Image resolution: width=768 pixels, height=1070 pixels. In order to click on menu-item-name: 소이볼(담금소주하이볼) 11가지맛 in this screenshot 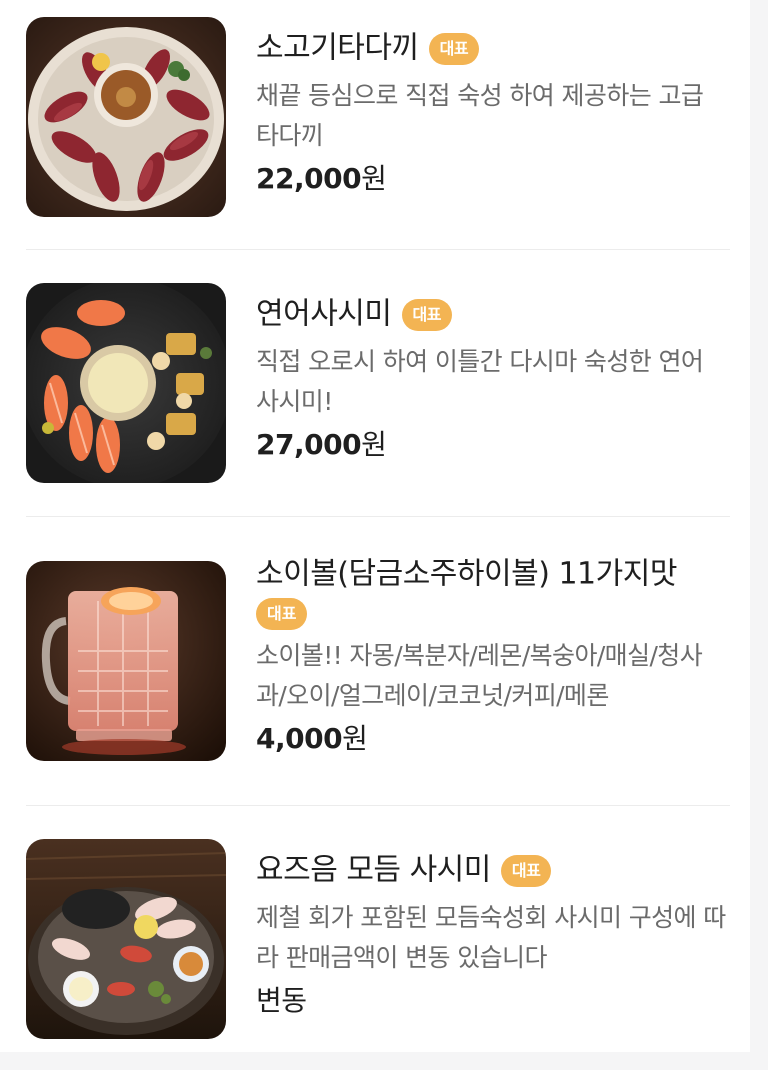, I will do `click(466, 574)`.